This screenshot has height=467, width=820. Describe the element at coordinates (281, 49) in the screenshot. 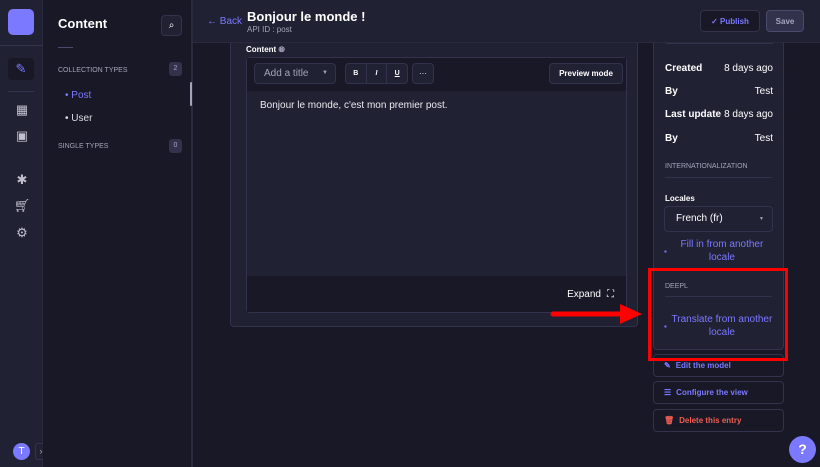

I see `globe-icon: 🌐︎` at that location.